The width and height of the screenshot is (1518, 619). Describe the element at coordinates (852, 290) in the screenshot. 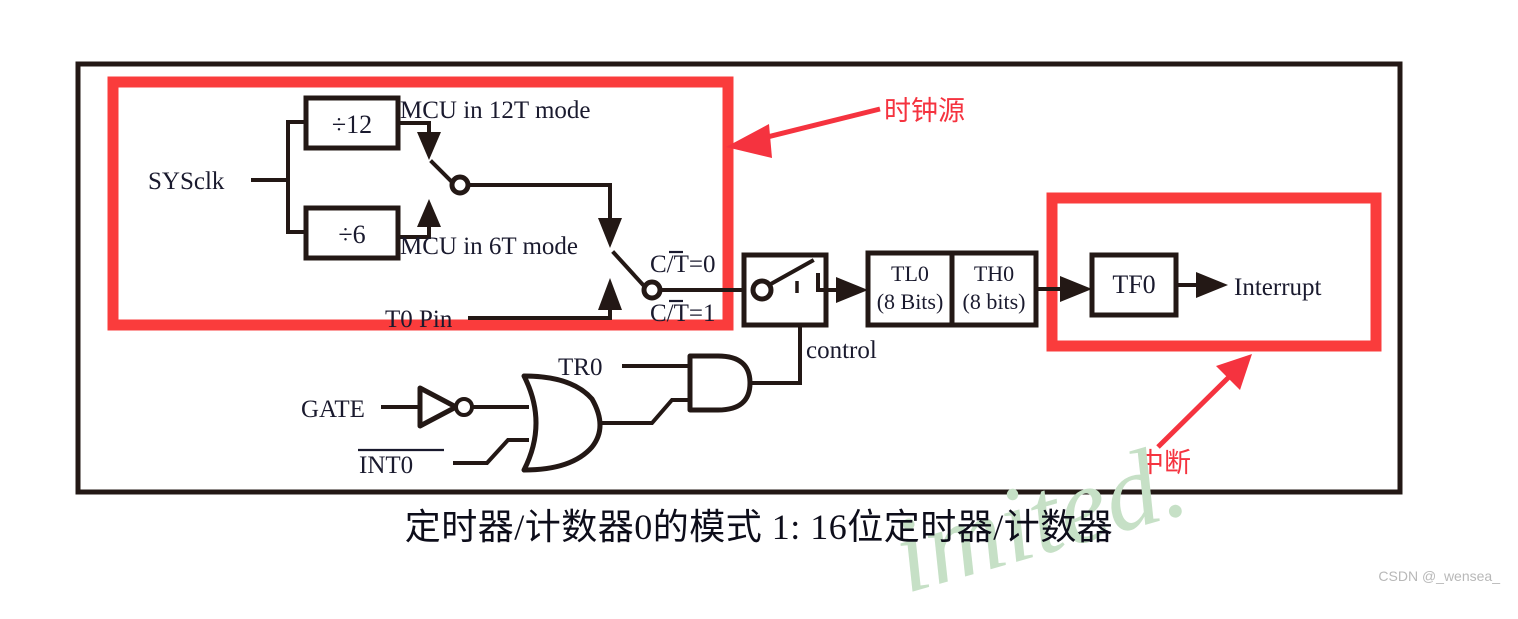

I see `arrowhead-into-tl0` at that location.